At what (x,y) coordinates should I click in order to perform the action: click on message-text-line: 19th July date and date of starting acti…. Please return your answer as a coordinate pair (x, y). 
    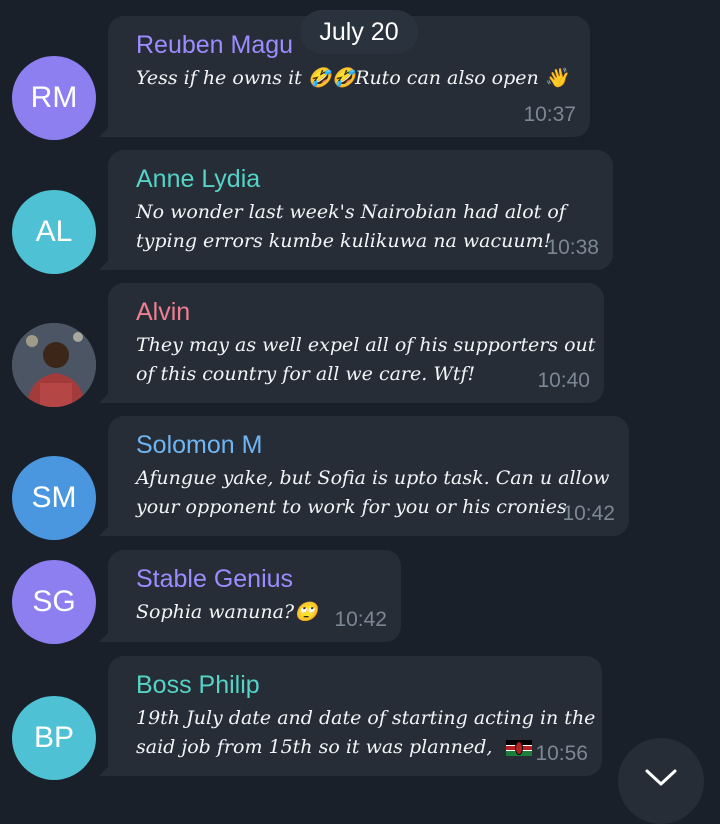
    Looking at the image, I should click on (366, 718).